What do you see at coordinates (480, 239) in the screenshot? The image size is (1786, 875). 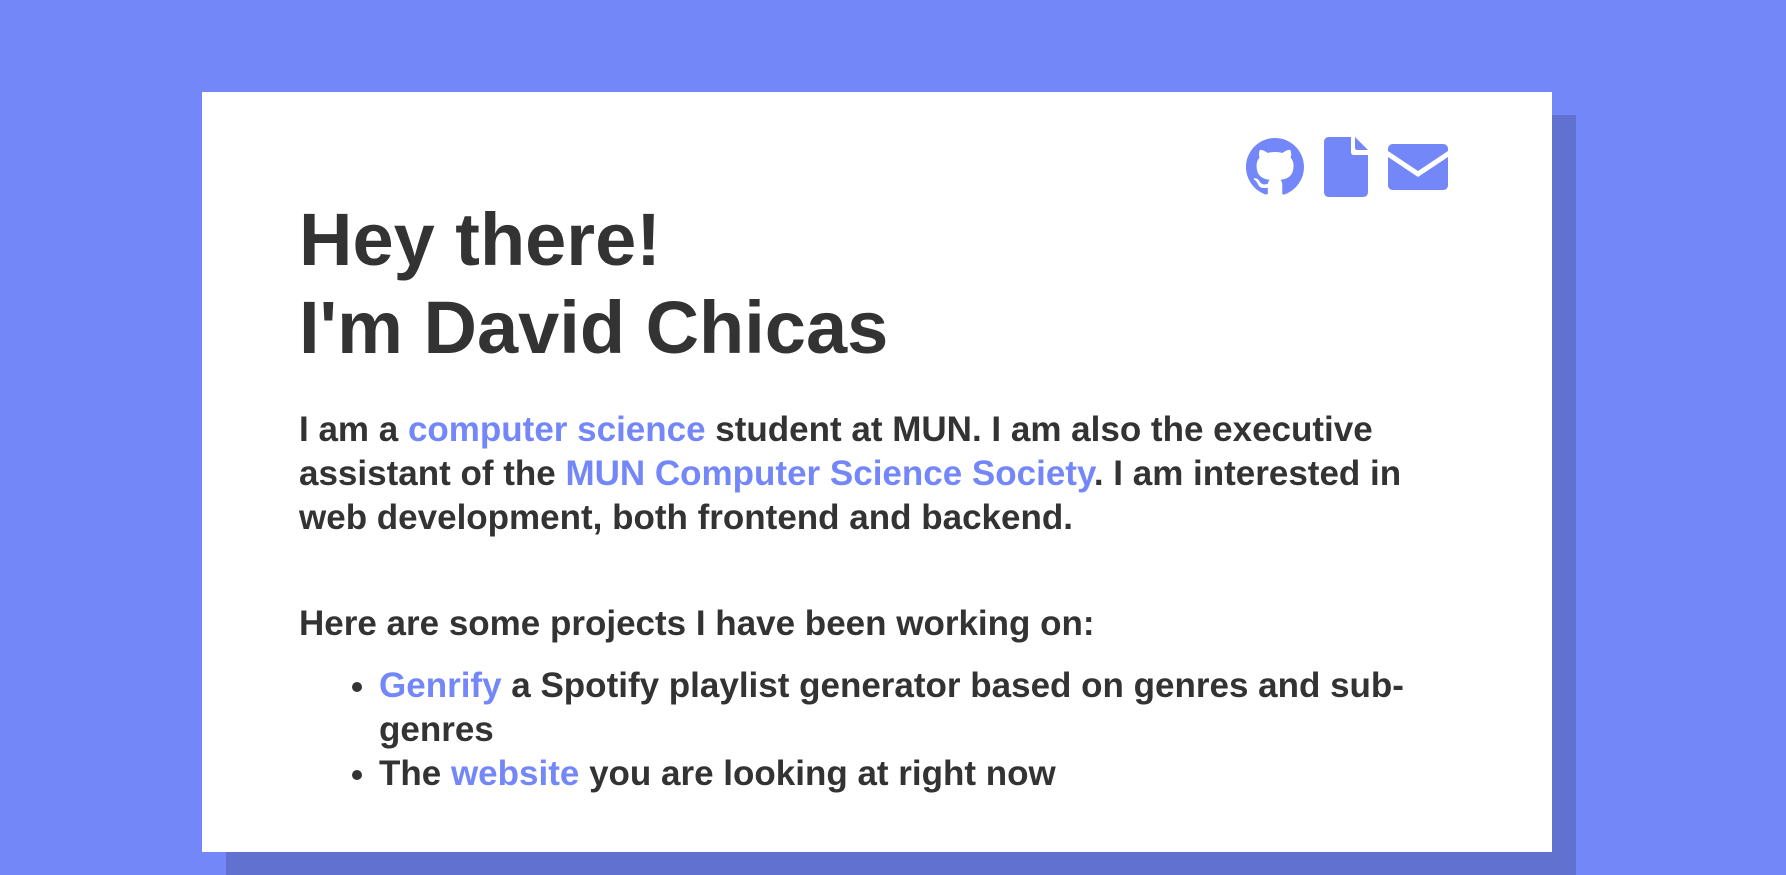 I see `title-line-1: Hey there!` at bounding box center [480, 239].